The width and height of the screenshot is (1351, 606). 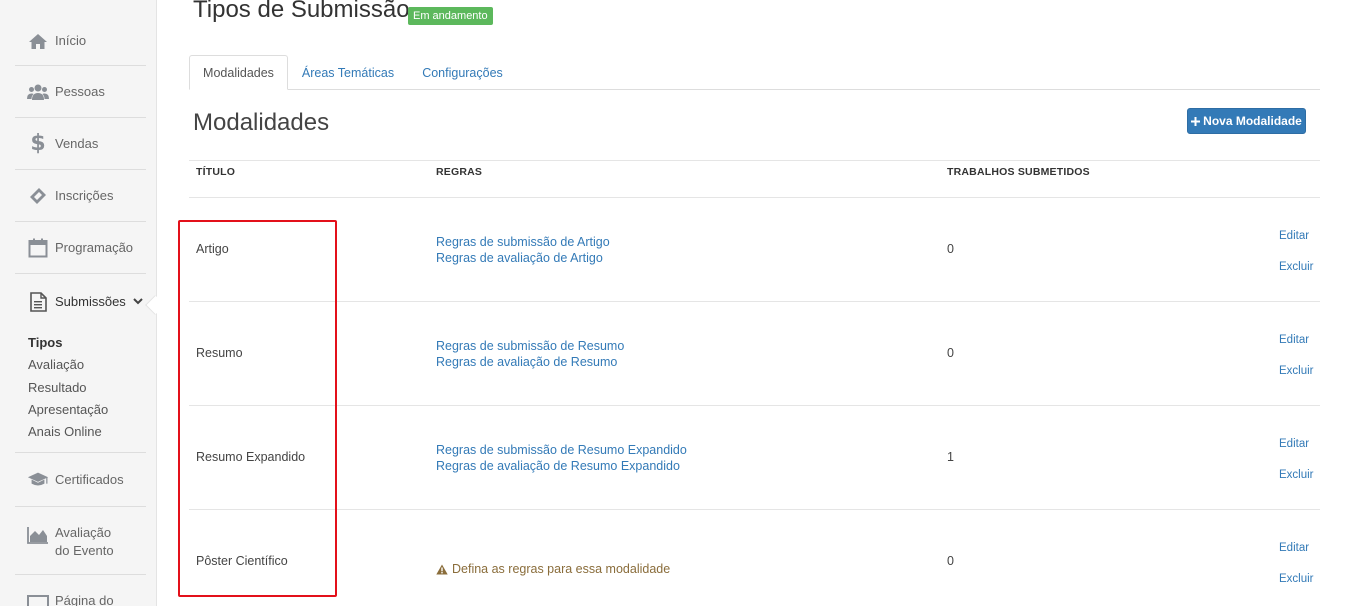 I want to click on section-title: Modalidades, so click(x=261, y=122).